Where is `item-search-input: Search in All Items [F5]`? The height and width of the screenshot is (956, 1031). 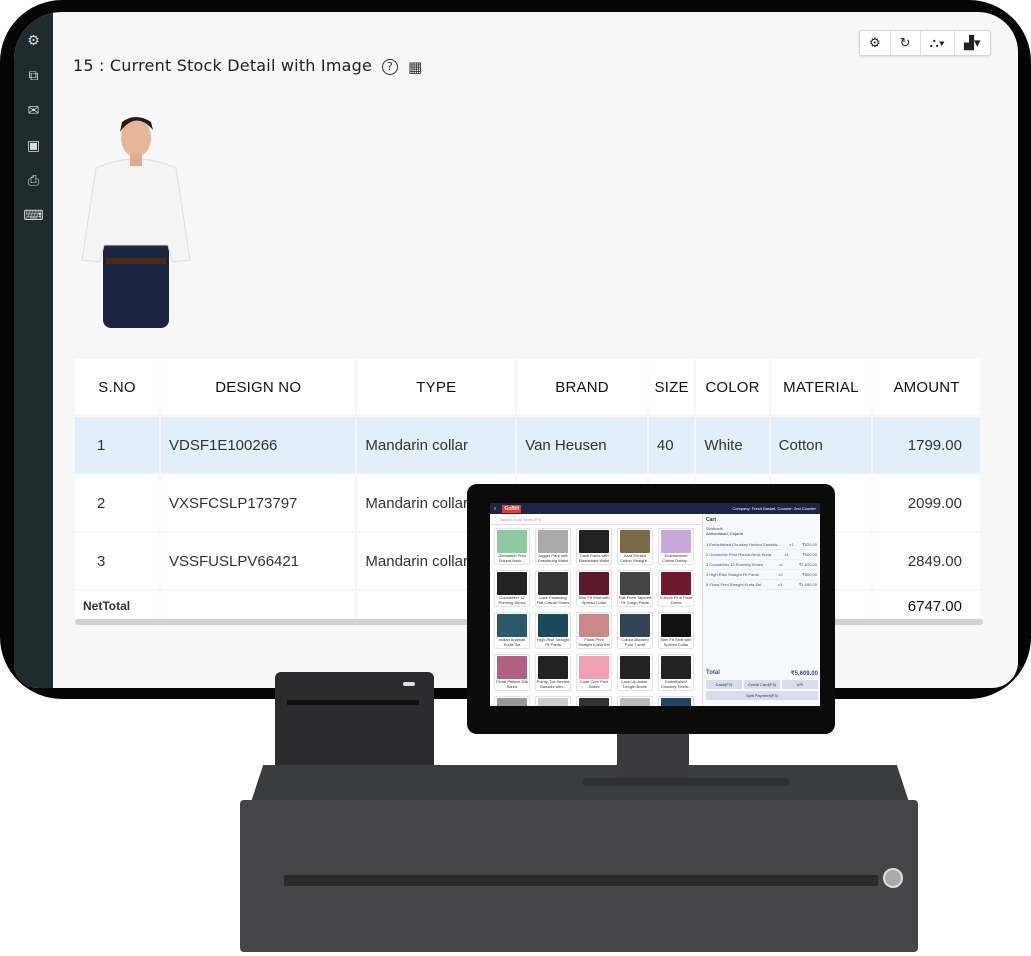
item-search-input: Search in All Items [F5] is located at coordinates (595, 519).